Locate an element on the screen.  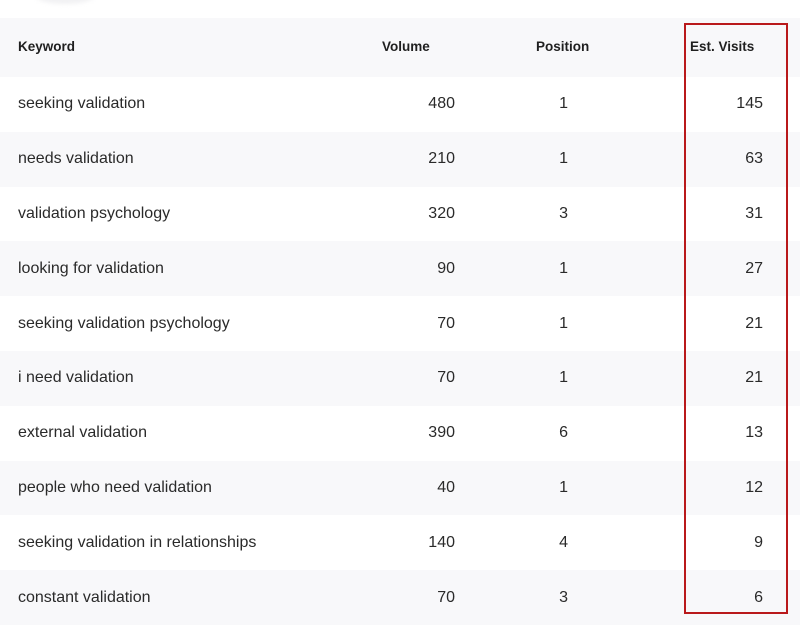
cell-est-visits: 13 is located at coordinates (718, 433).